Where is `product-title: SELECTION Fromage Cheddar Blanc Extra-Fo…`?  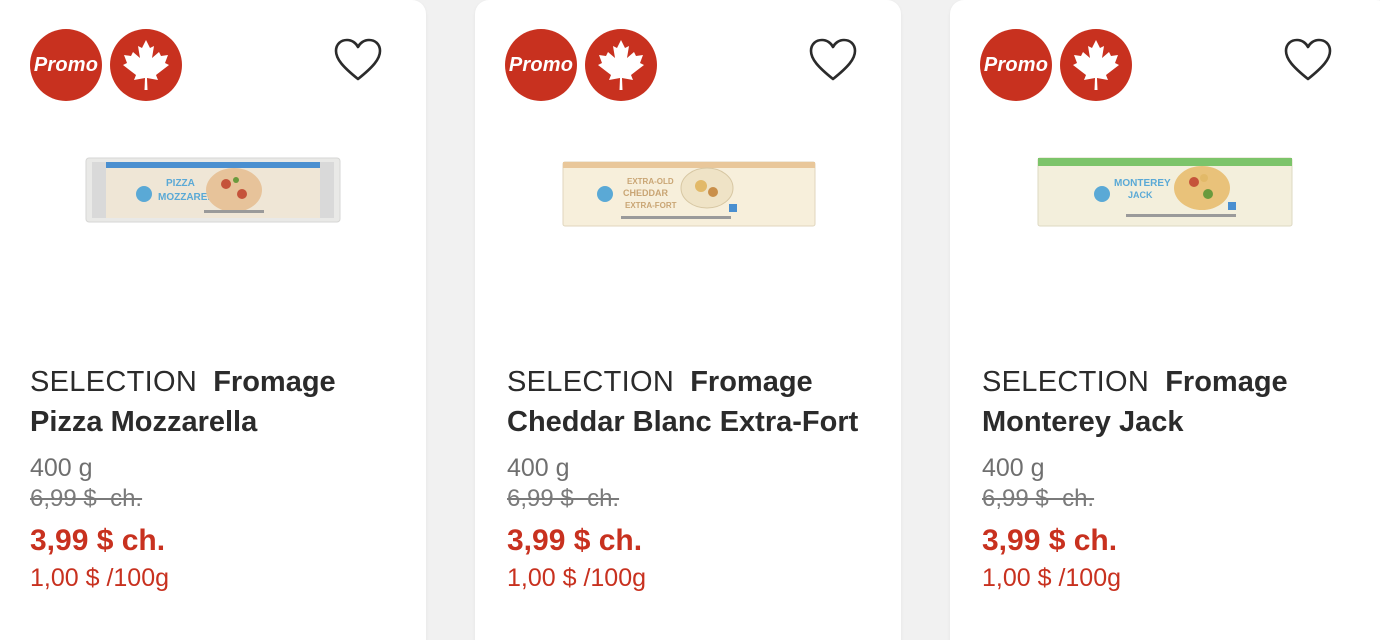
product-title: SELECTION Fromage Cheddar Blanc Extra-Fo… is located at coordinates (697, 402).